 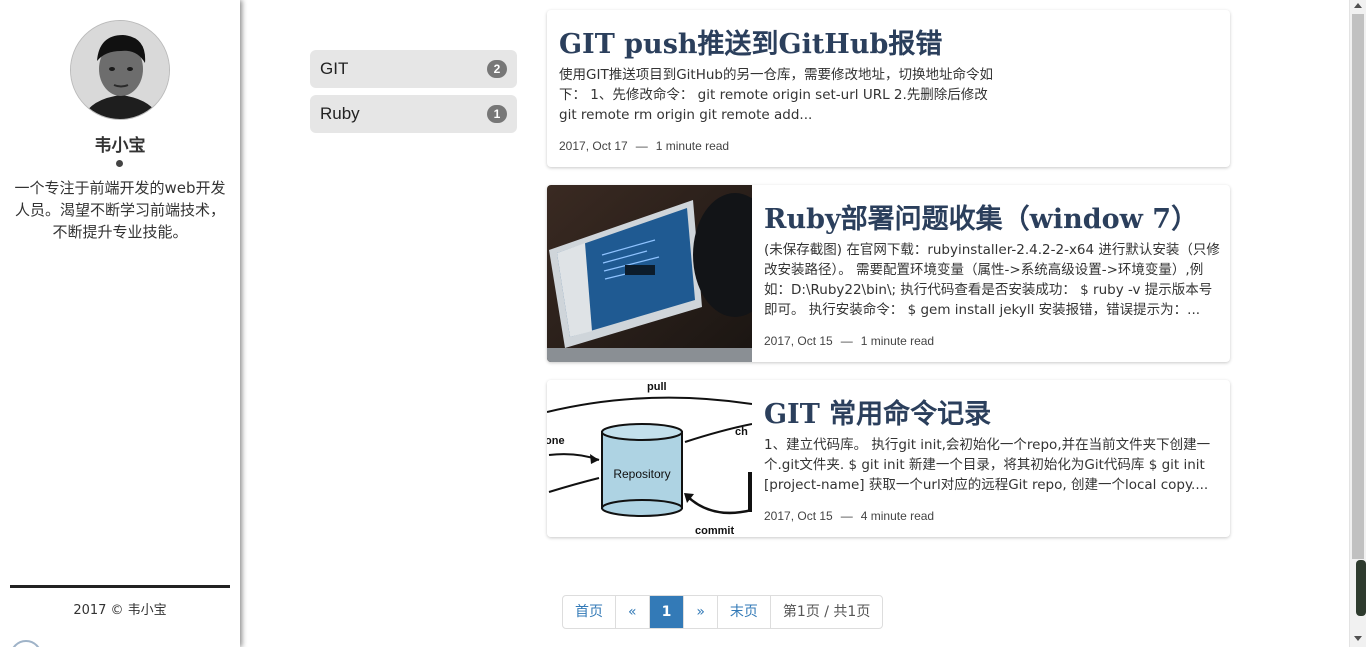 I want to click on tag-item-git: GIT 2, so click(x=413, y=69).